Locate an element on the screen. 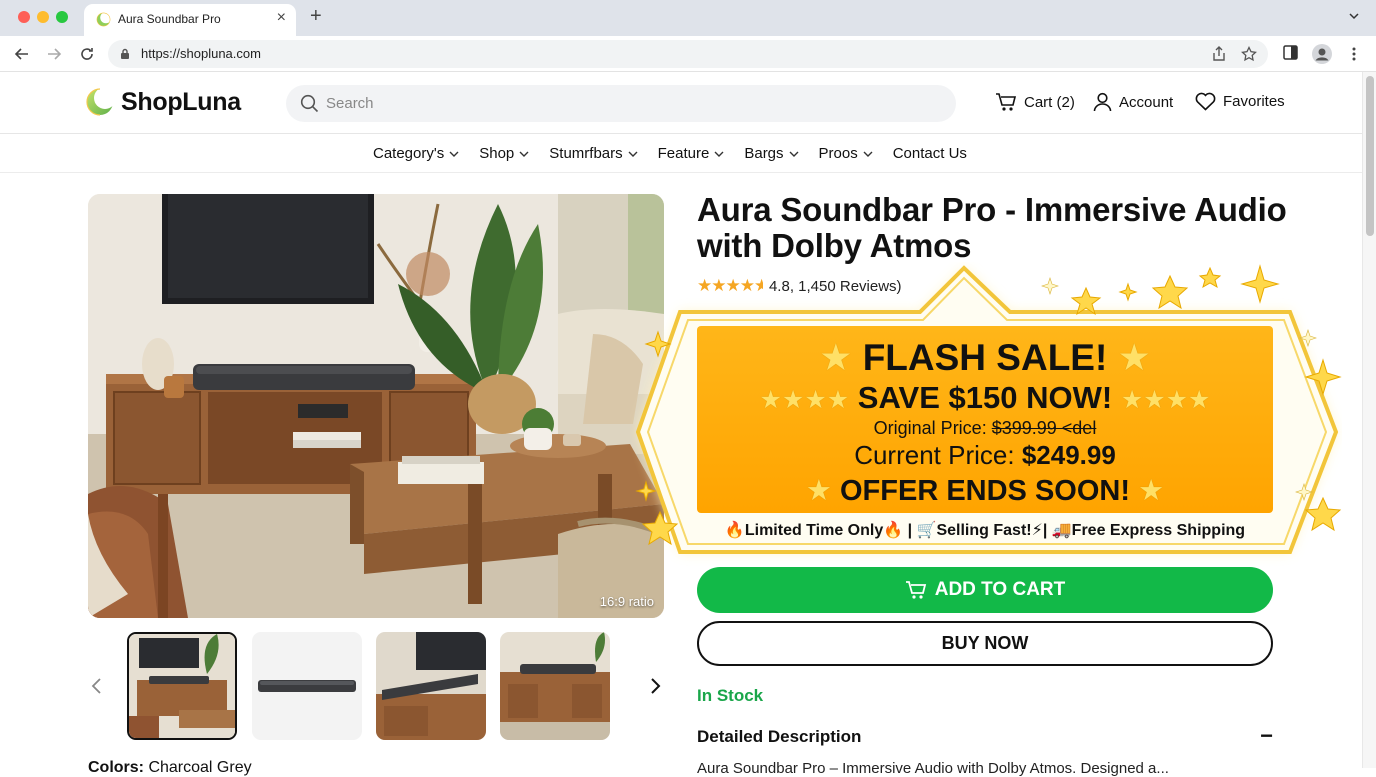 The width and height of the screenshot is (1376, 777). heart-icon is located at coordinates (1205, 101).